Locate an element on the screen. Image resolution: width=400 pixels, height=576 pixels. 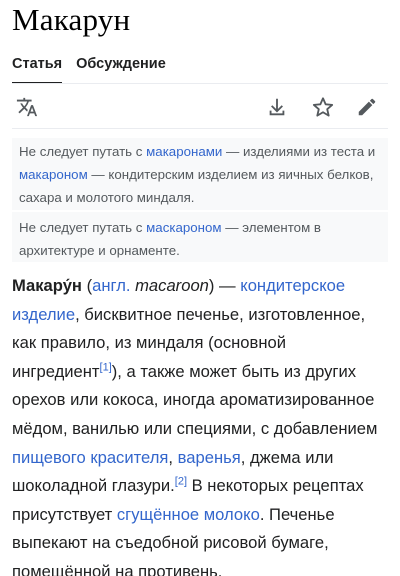
hatnote-text: — изделиями из теста и is located at coordinates (299, 151).